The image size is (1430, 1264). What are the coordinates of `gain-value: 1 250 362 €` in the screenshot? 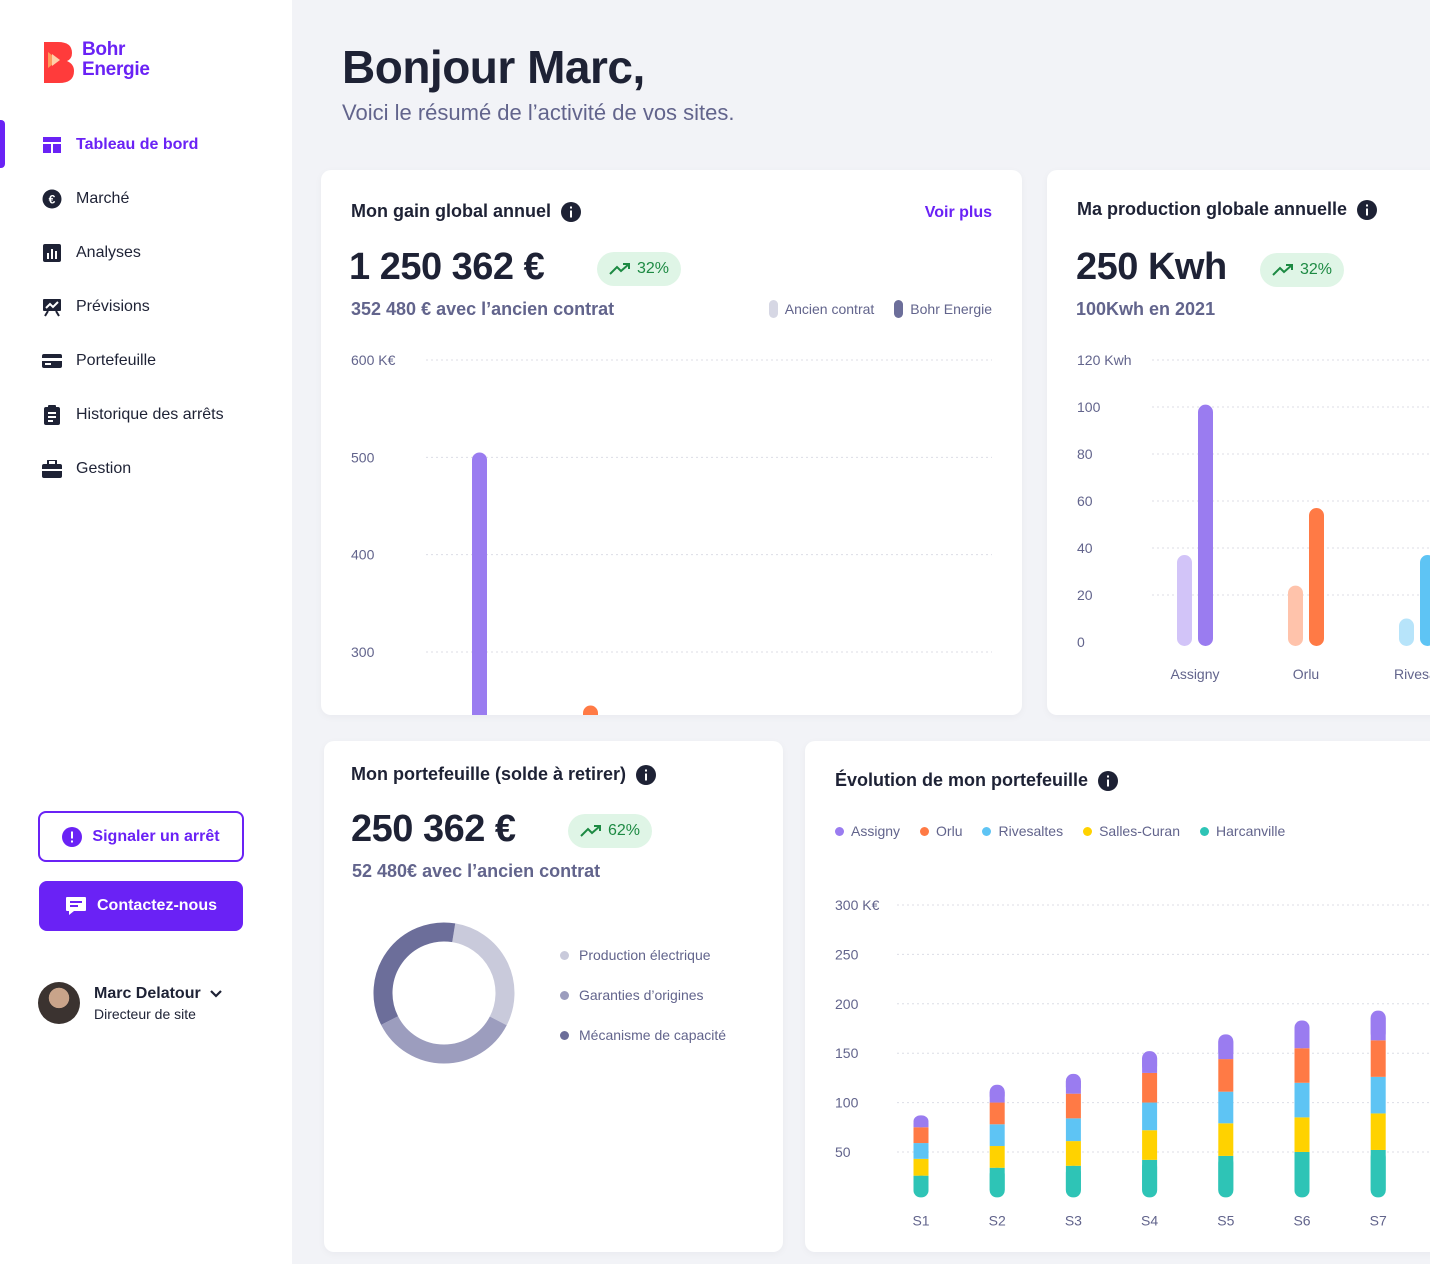 It's located at (447, 267).